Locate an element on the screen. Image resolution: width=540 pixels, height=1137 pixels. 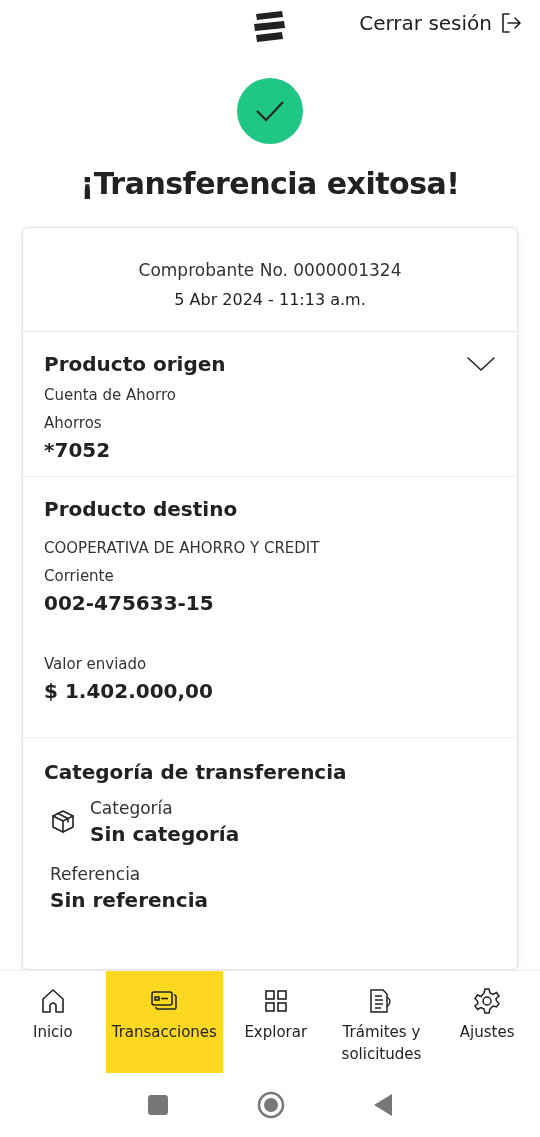
account-number: *7052 is located at coordinates (78, 450).